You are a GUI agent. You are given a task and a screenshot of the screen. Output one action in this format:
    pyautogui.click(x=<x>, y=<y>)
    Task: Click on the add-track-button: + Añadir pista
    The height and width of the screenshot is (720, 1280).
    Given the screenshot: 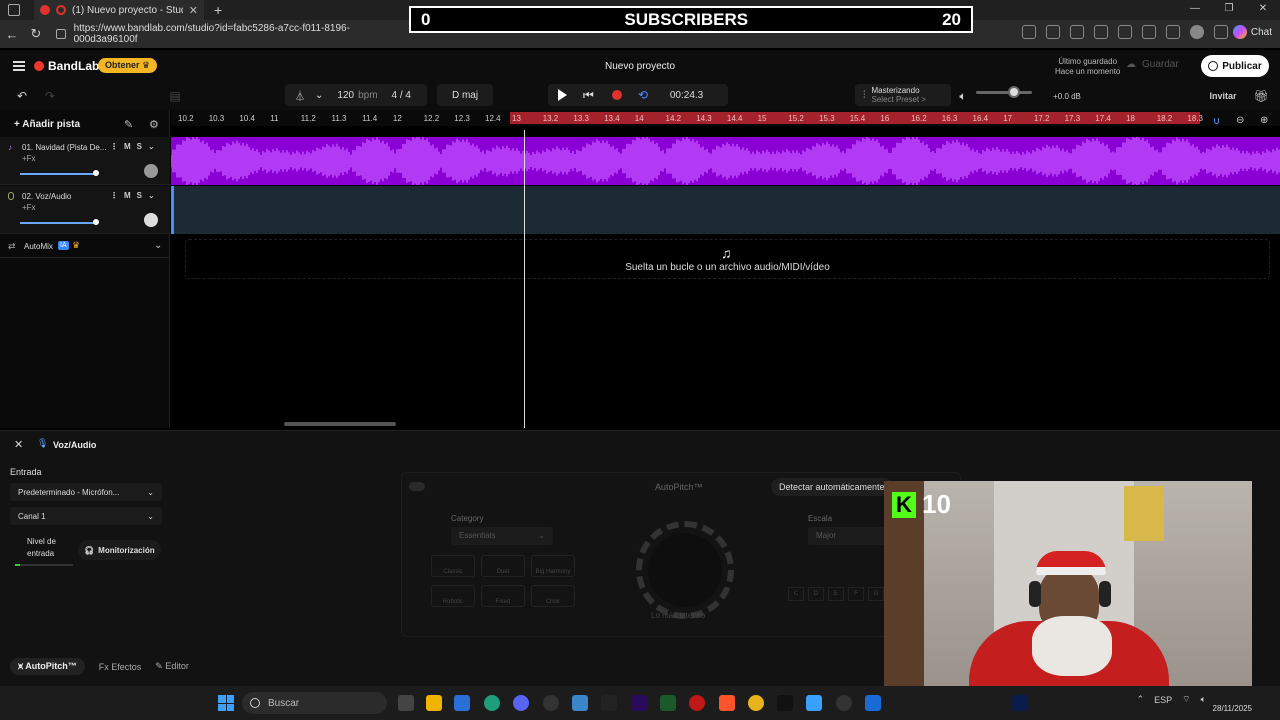 What is the action you would take?
    pyautogui.click(x=47, y=124)
    